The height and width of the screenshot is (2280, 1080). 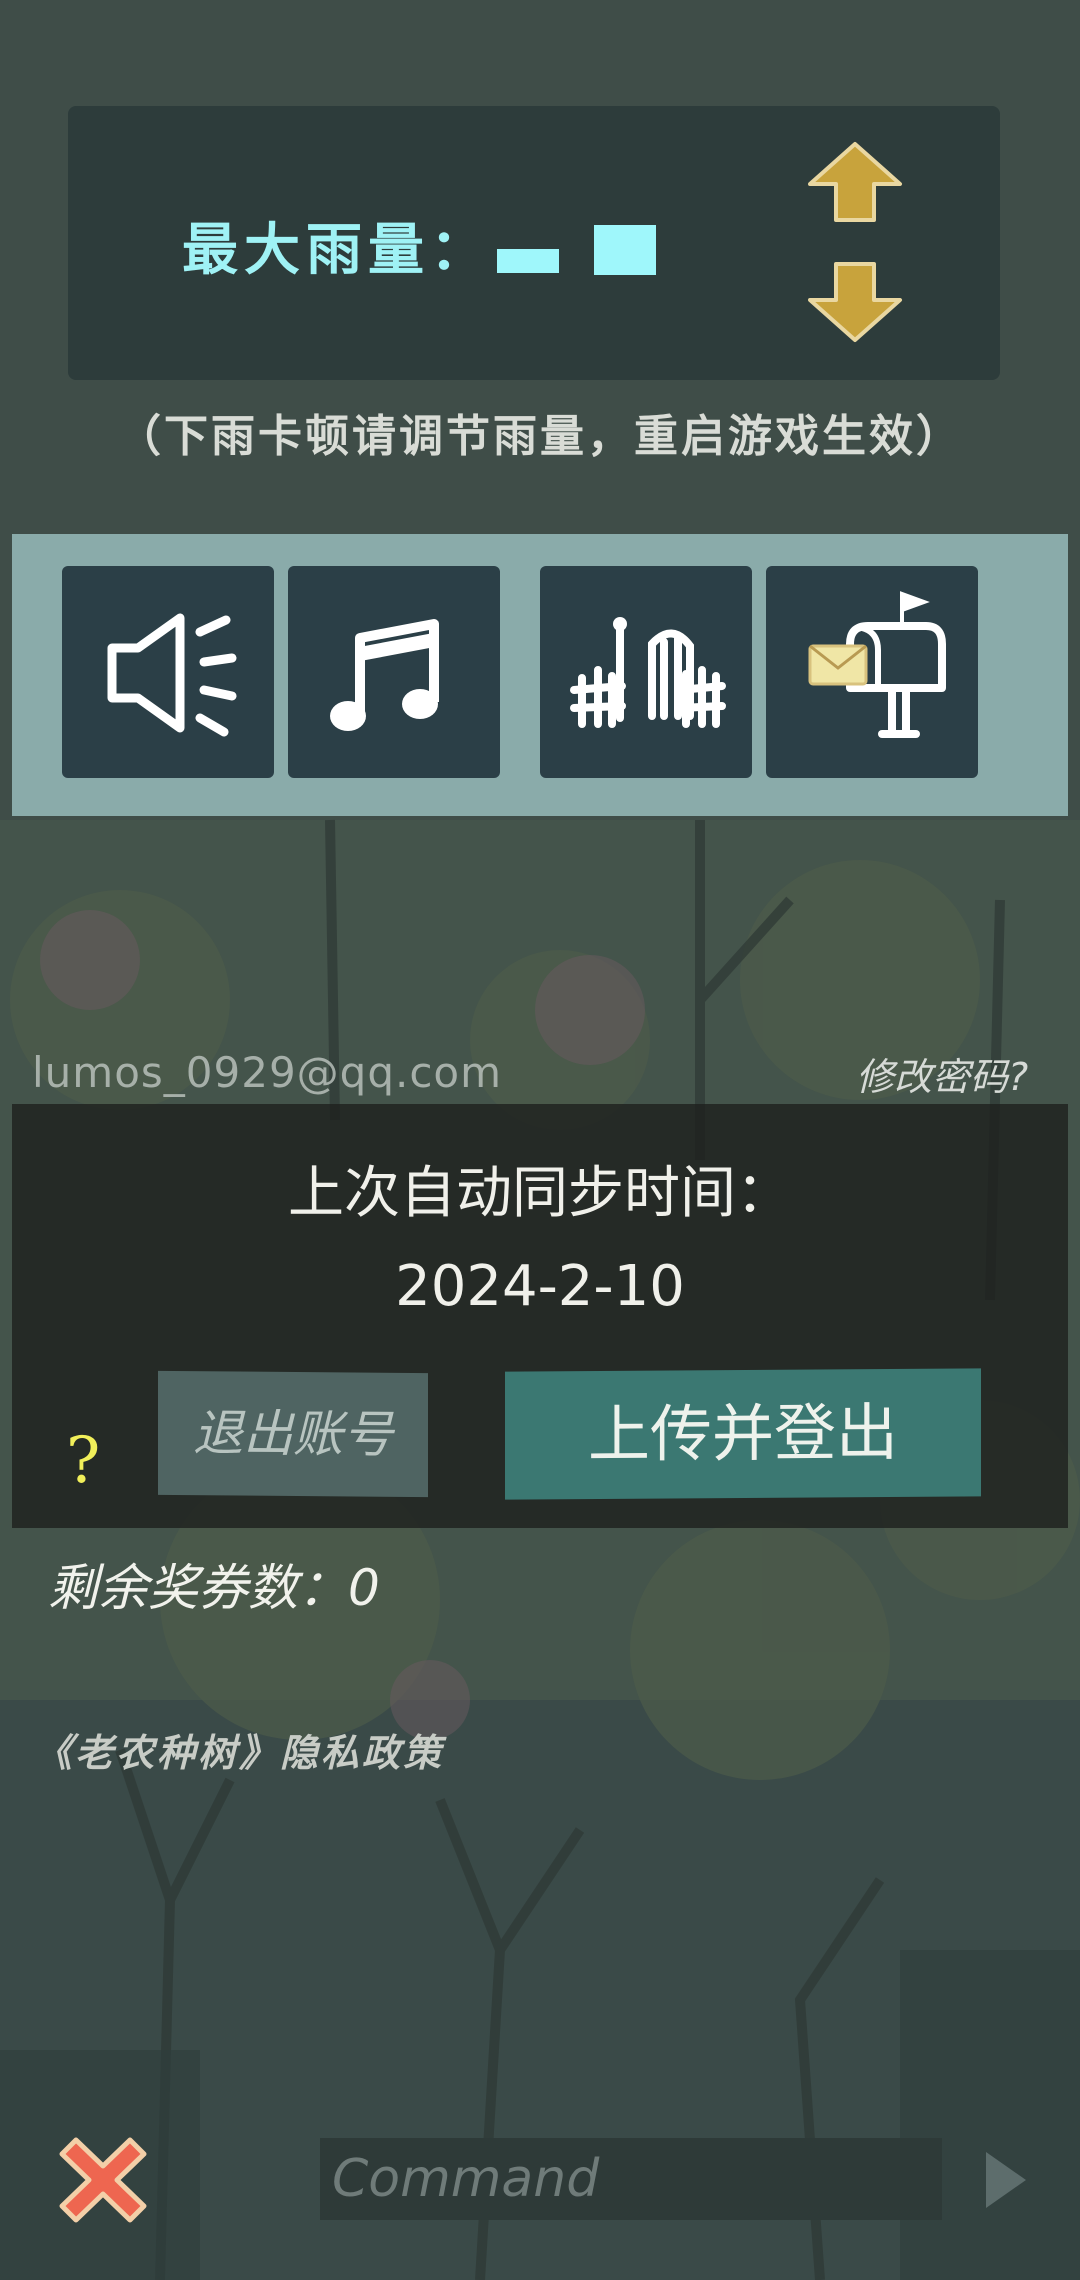 I want to click on last-sync-date: 2024-2-10, so click(x=540, y=1286).